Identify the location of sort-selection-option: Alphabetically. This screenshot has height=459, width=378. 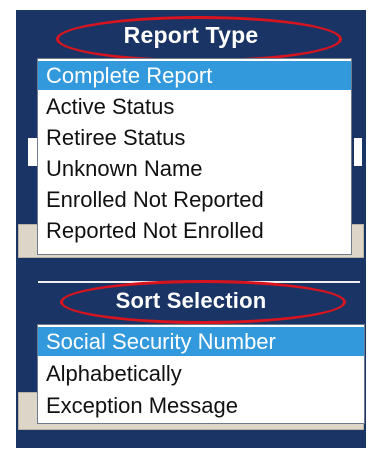
(201, 373).